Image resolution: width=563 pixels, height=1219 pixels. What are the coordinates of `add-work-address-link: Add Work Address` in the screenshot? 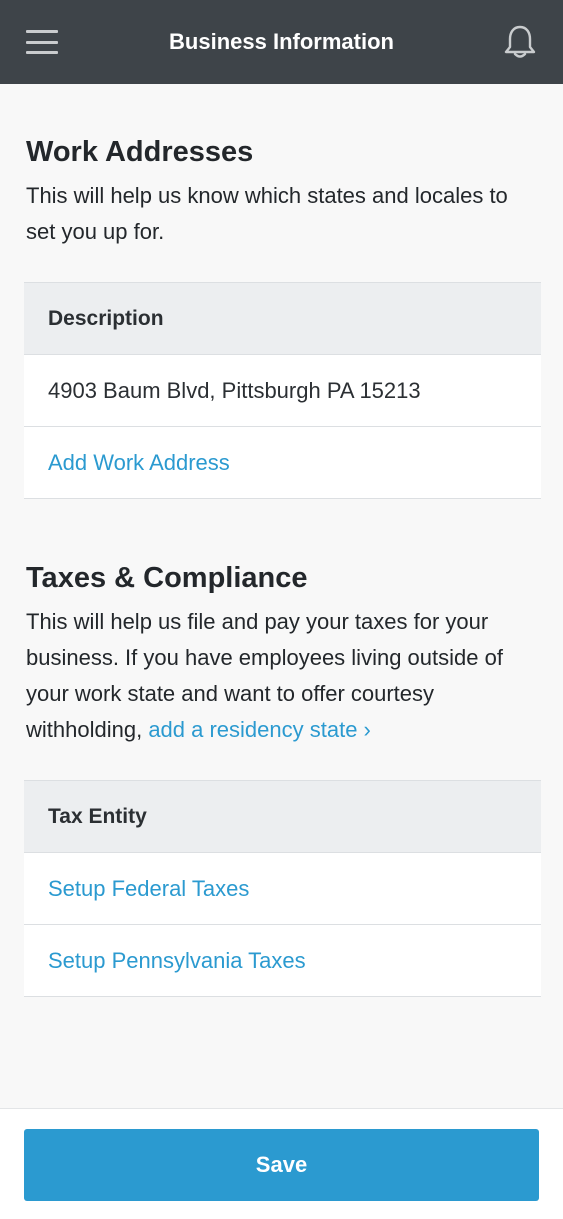 It's located at (282, 463).